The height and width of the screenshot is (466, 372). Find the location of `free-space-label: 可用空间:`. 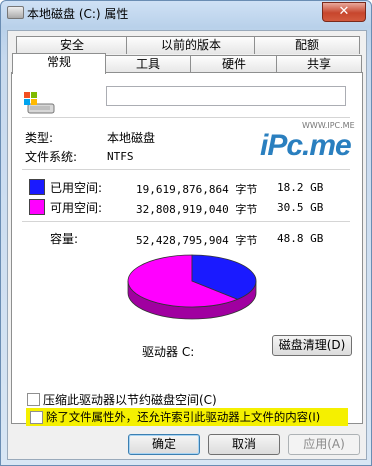

free-space-label: 可用空间: is located at coordinates (76, 208).